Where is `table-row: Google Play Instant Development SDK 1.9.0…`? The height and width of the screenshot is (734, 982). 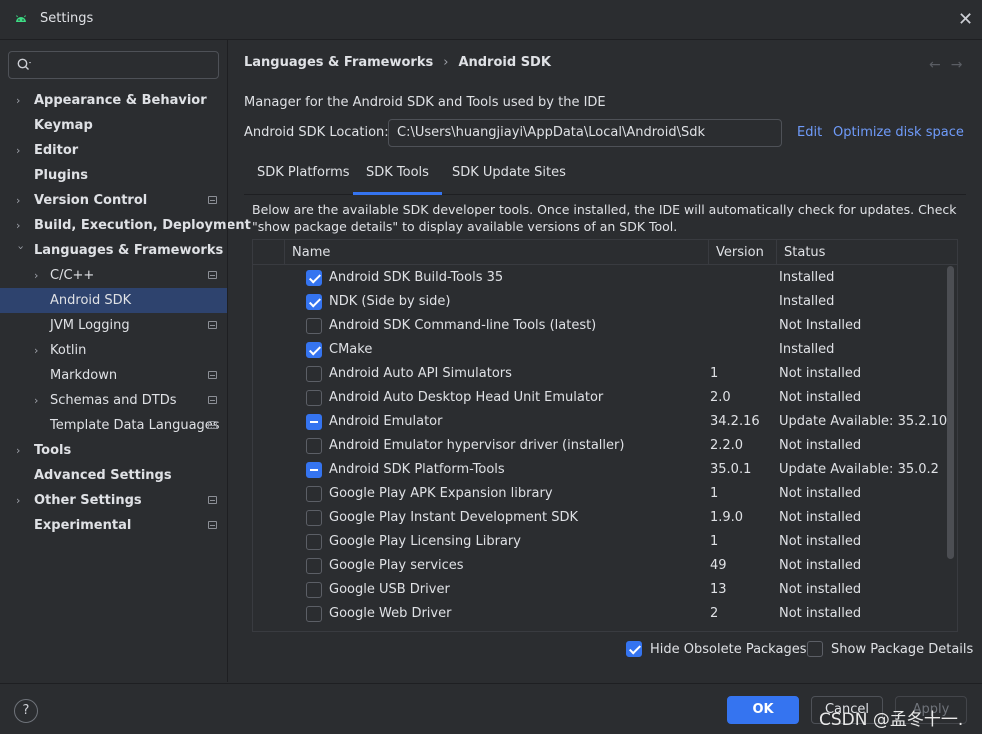 table-row: Google Play Instant Development SDK 1.9.0… is located at coordinates (599, 518).